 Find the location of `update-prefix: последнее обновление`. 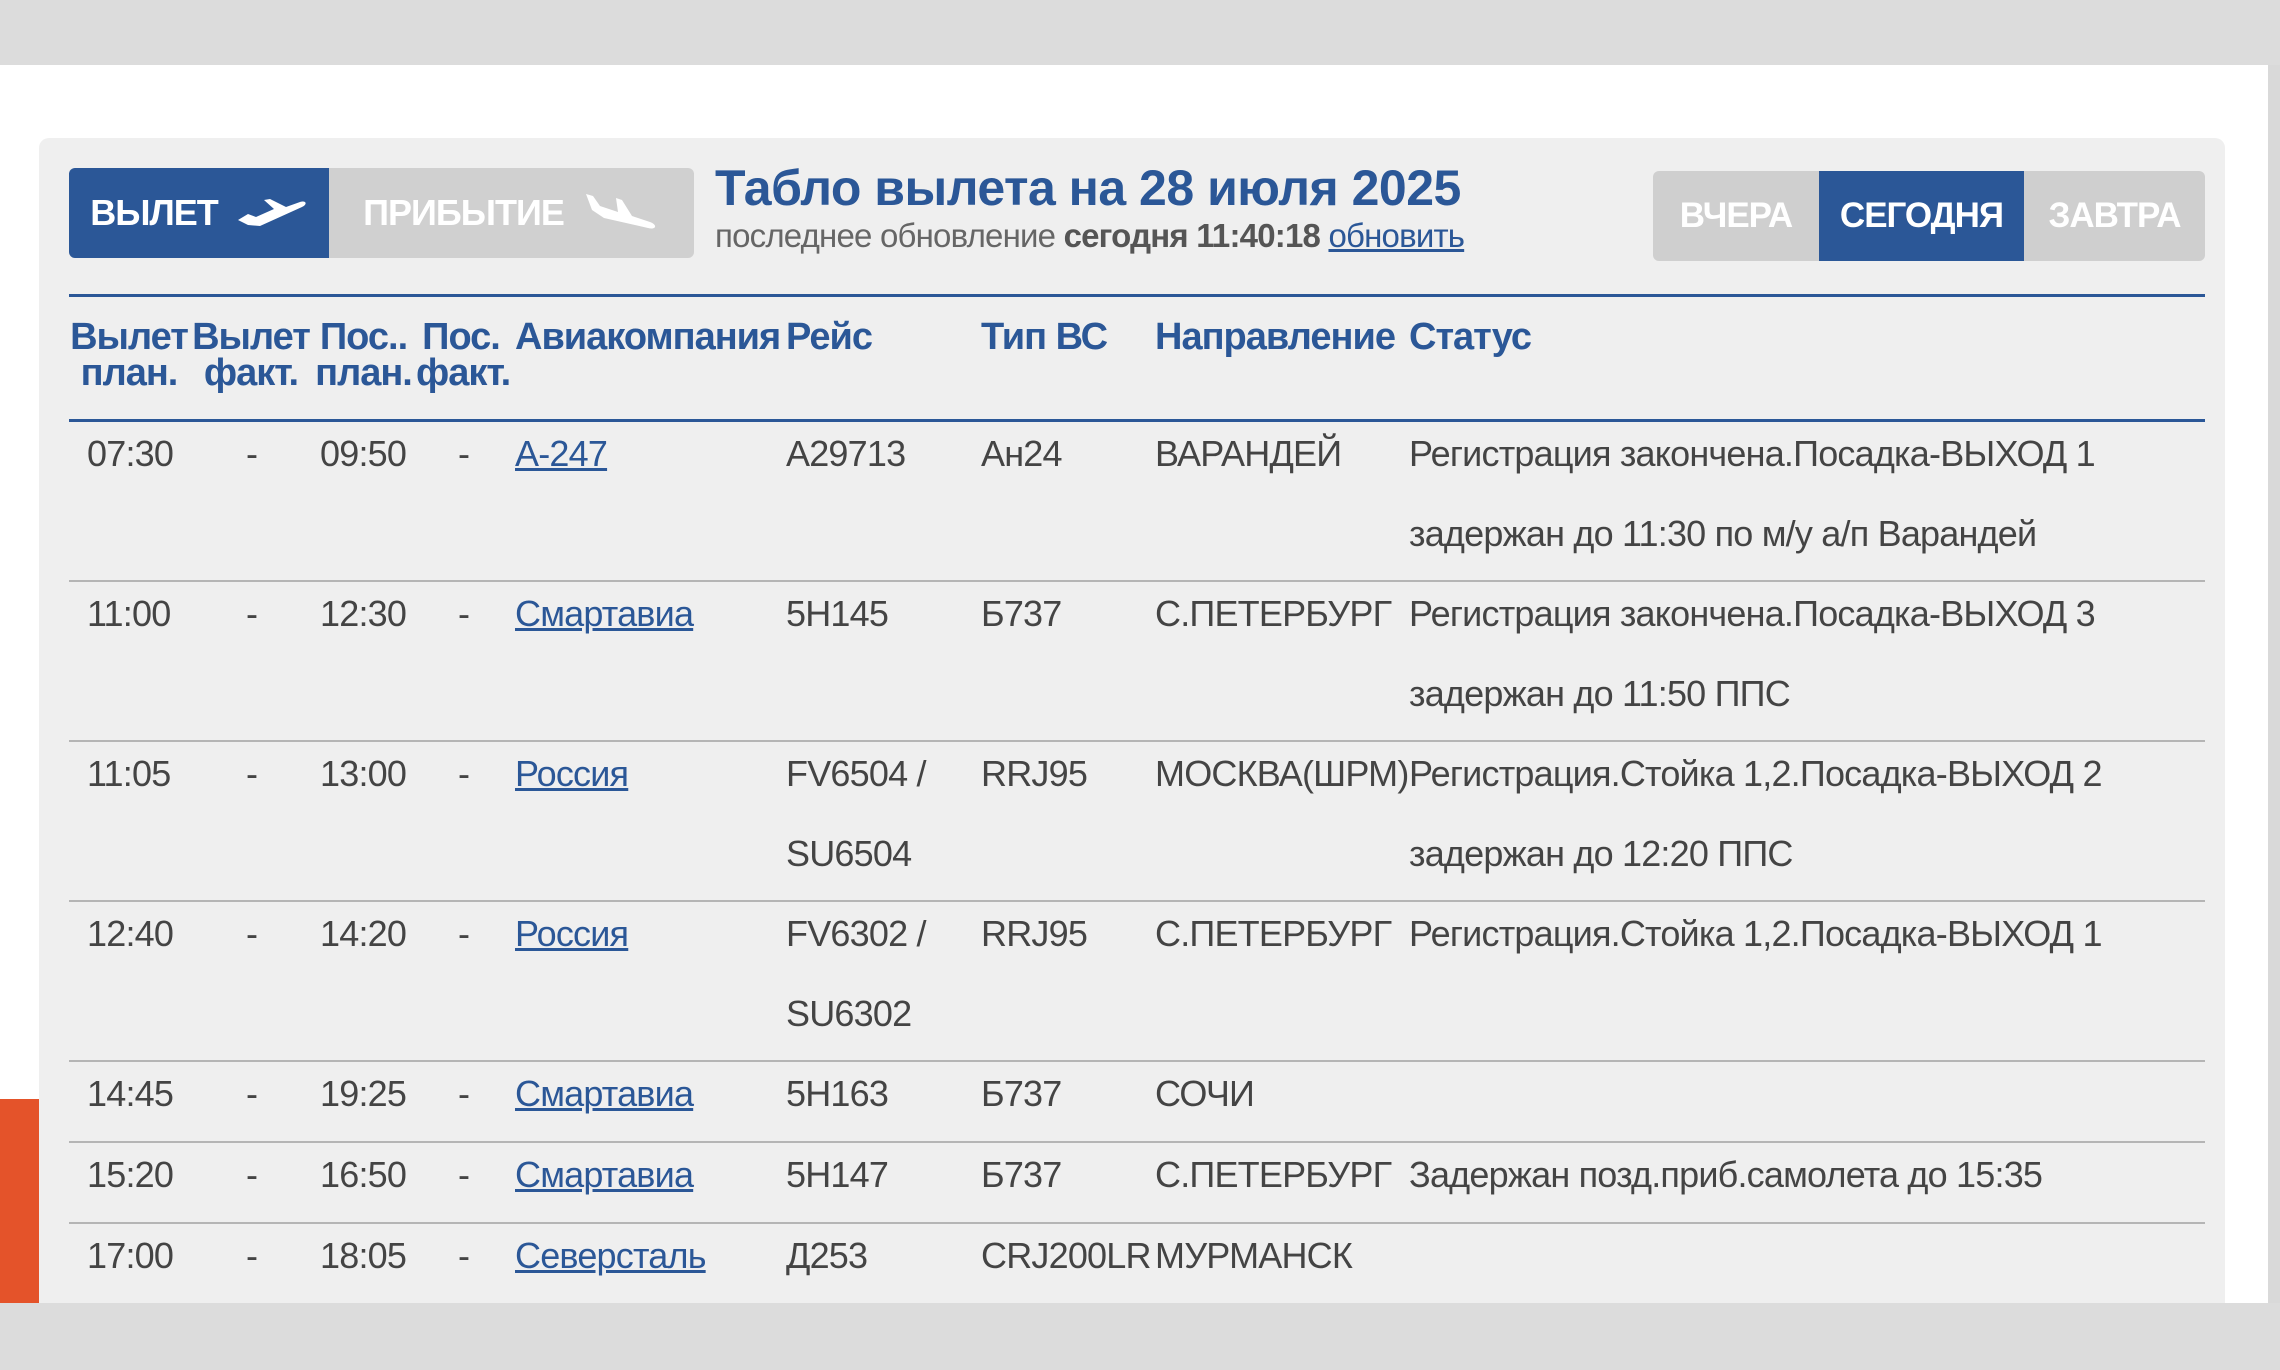

update-prefix: последнее обновление is located at coordinates (885, 235).